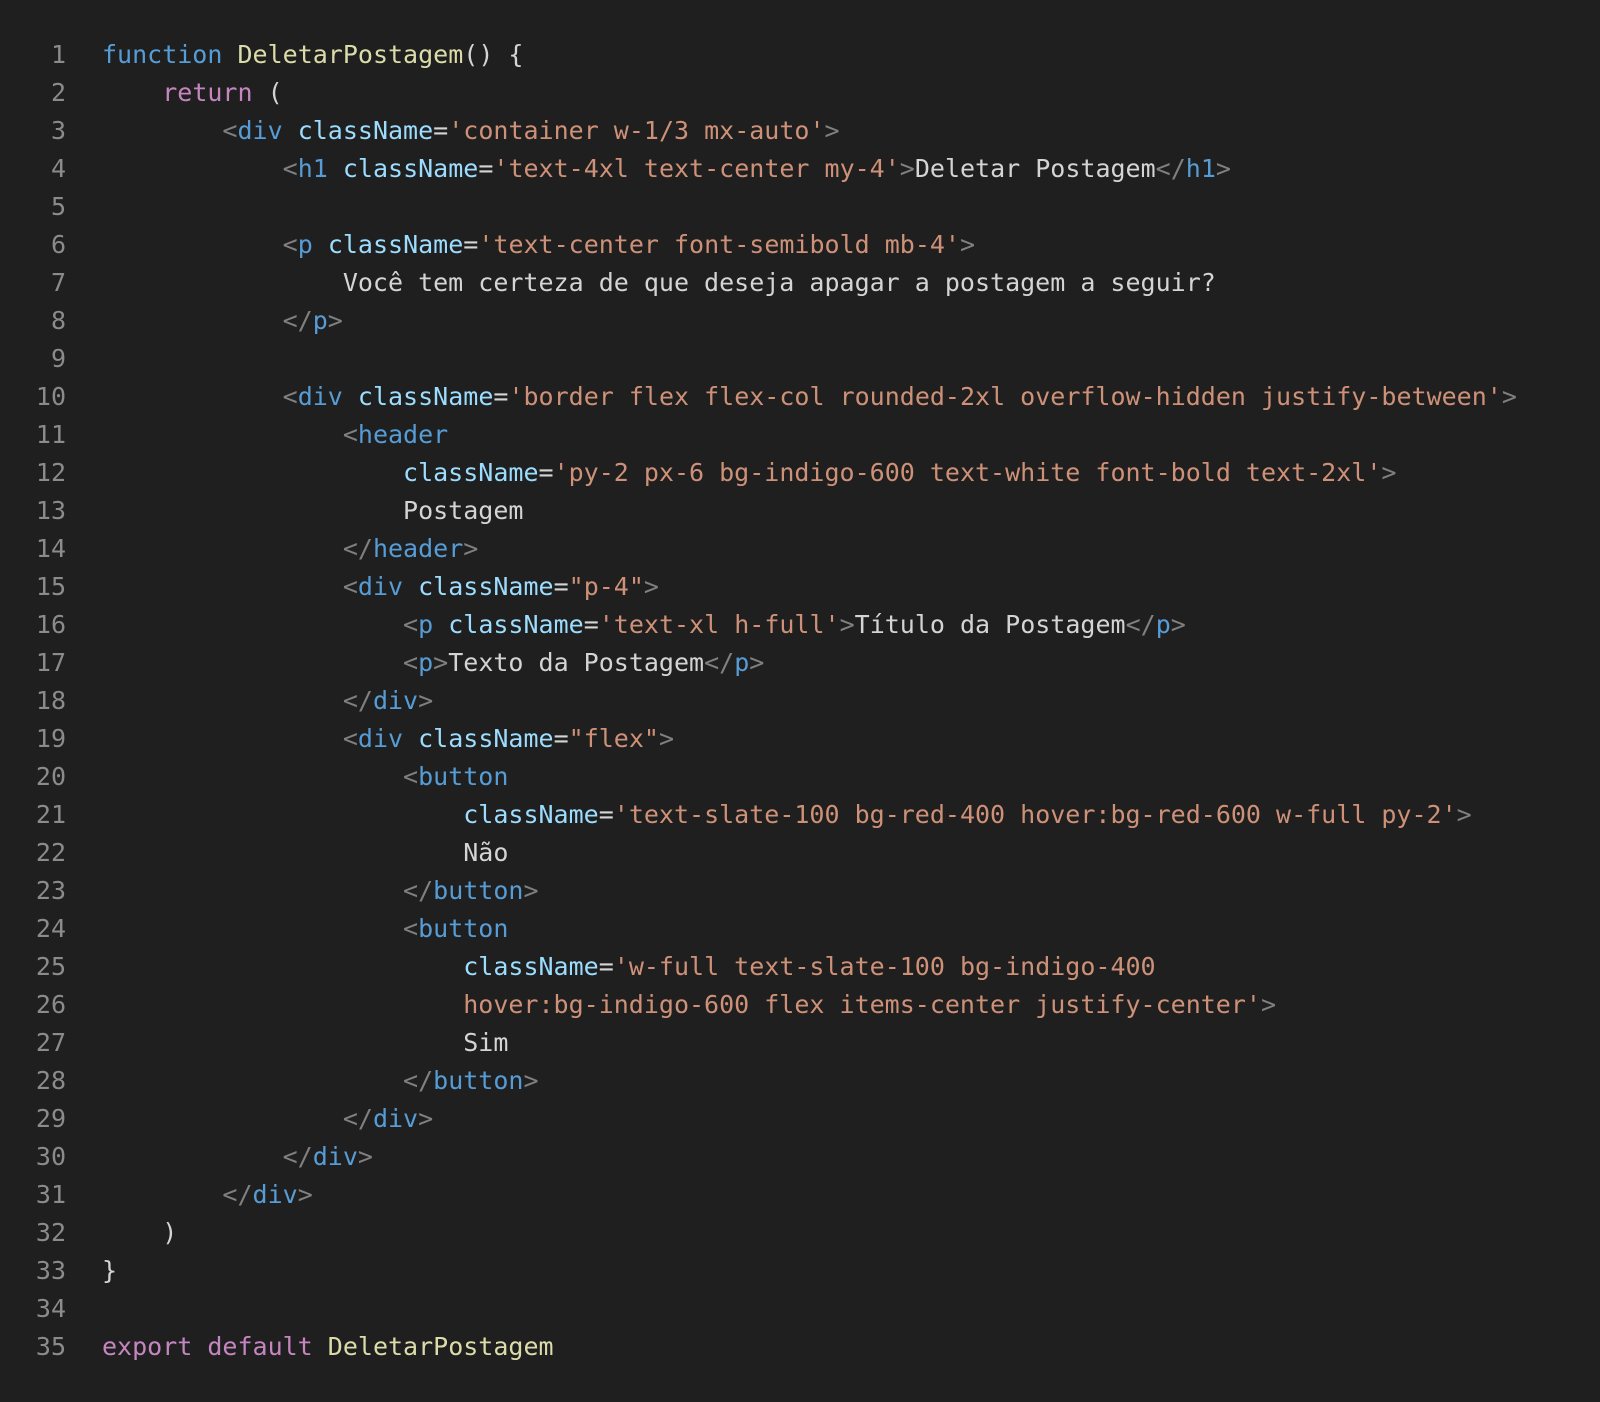 The height and width of the screenshot is (1402, 1600). I want to click on code-line: 17 <p>Texto da Postagem</p>, so click(800, 663).